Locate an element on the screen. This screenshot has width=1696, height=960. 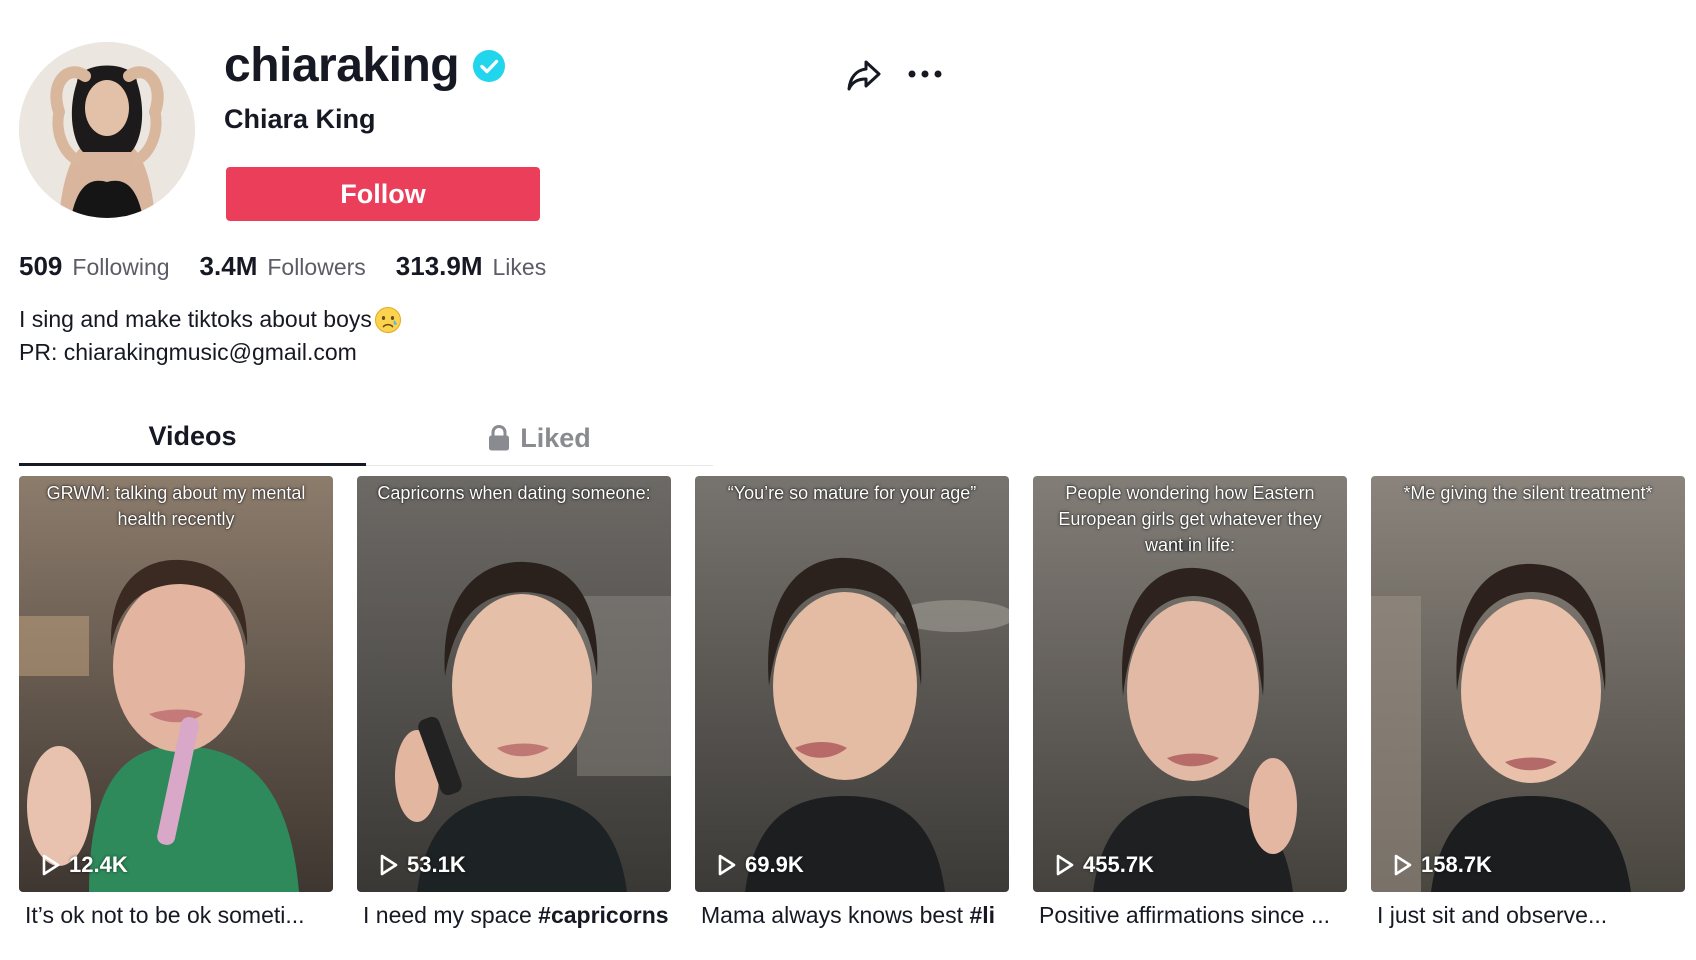
stat-label: Followers is located at coordinates (316, 267).